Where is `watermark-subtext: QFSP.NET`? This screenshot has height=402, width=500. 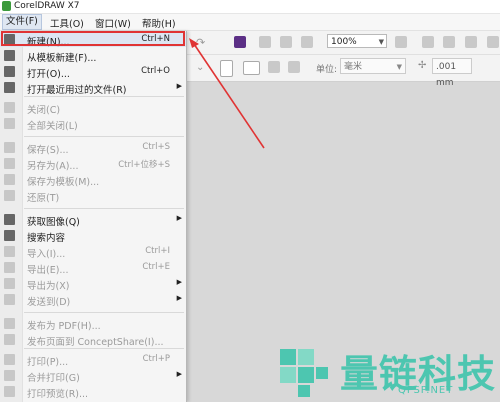 watermark-subtext: QFSP.NET is located at coordinates (426, 390).